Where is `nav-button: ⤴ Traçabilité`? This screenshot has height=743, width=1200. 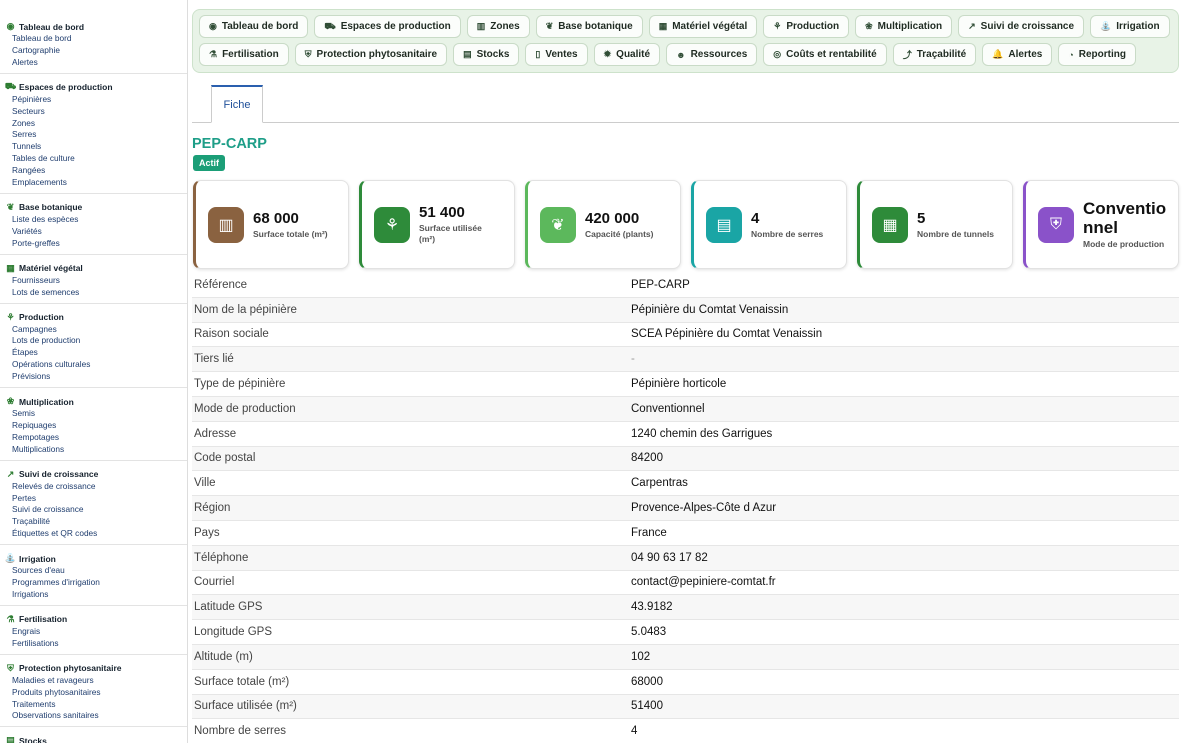
nav-button: ⤴ Traçabilité is located at coordinates (934, 54).